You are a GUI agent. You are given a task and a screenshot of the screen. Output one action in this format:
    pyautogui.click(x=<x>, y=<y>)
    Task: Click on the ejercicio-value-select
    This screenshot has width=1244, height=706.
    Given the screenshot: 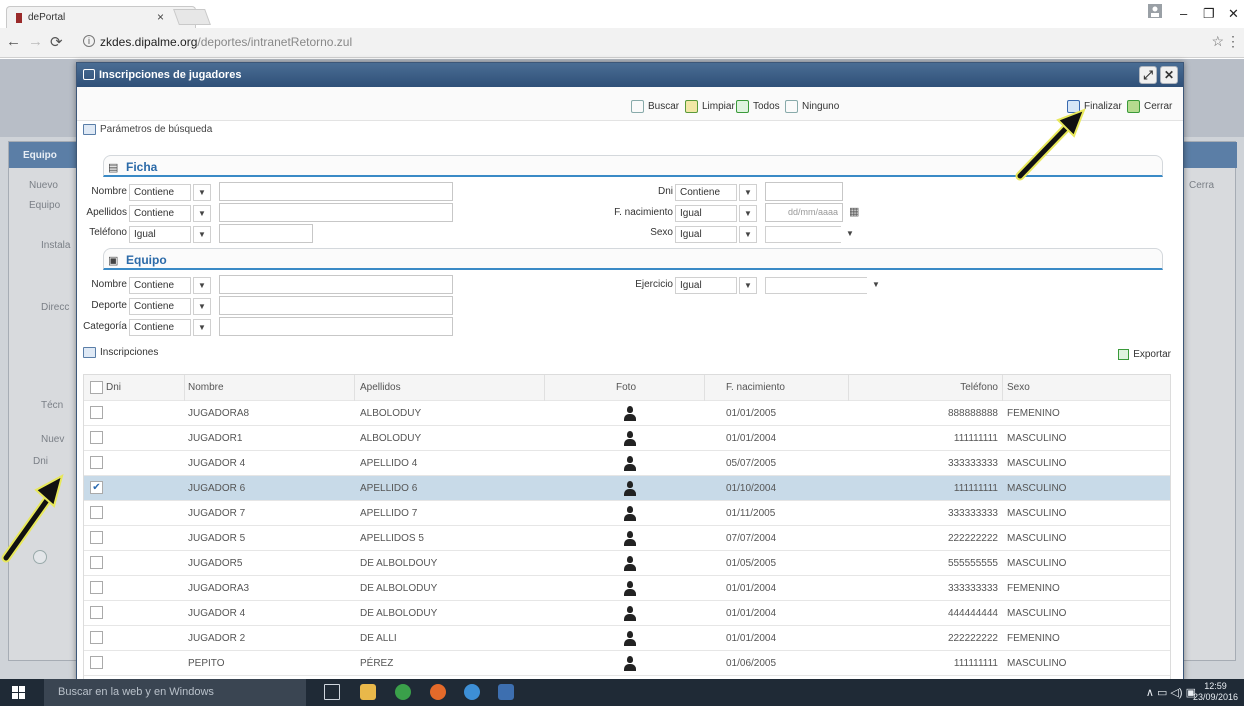 What is the action you would take?
    pyautogui.click(x=817, y=285)
    